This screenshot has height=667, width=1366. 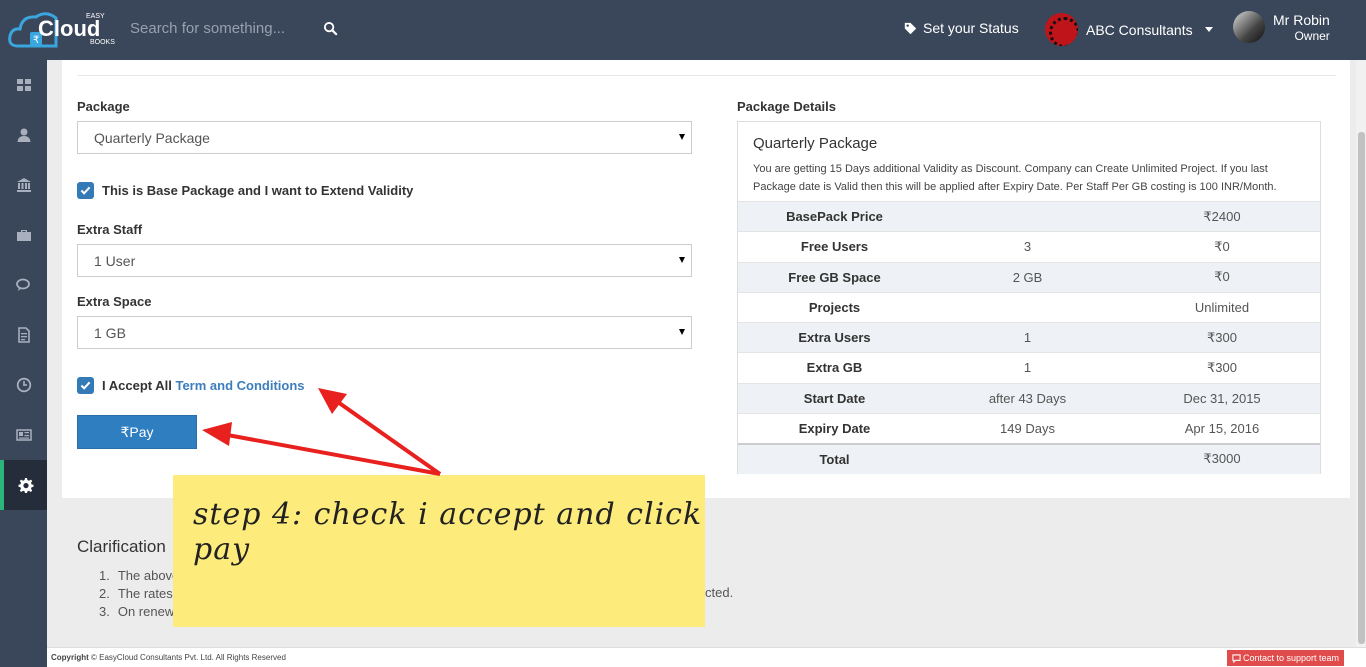 I want to click on extra-space-select-value: 1 GB, so click(x=110, y=333).